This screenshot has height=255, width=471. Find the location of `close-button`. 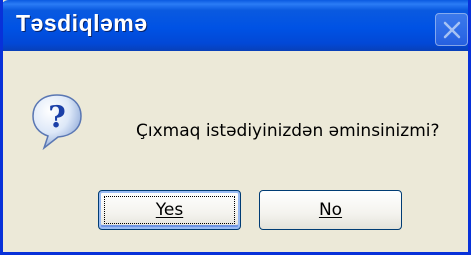

close-button is located at coordinates (451, 29).